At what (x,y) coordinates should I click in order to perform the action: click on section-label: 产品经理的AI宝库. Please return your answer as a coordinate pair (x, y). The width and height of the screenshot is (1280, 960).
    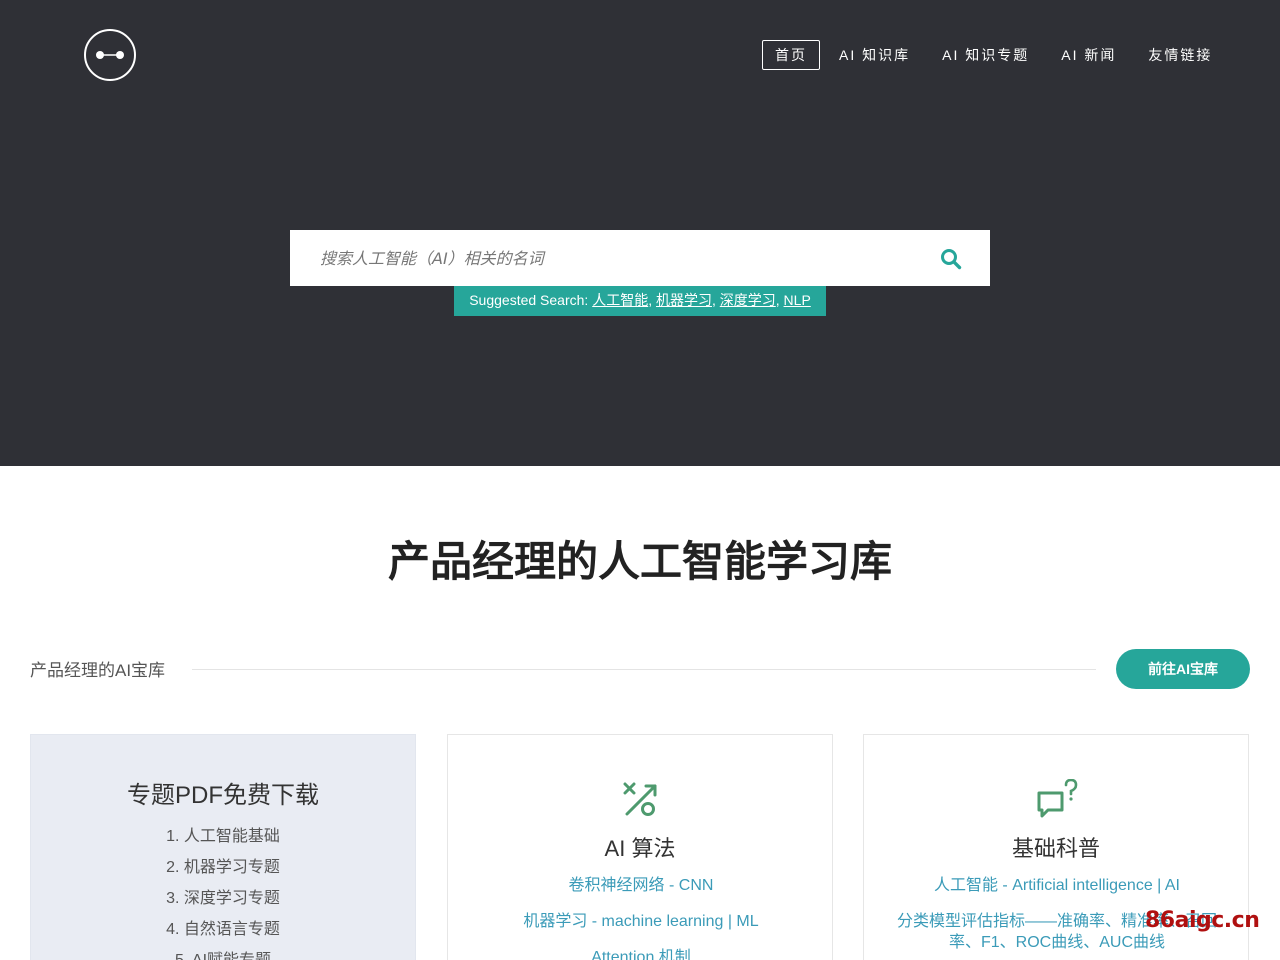
    Looking at the image, I should click on (98, 670).